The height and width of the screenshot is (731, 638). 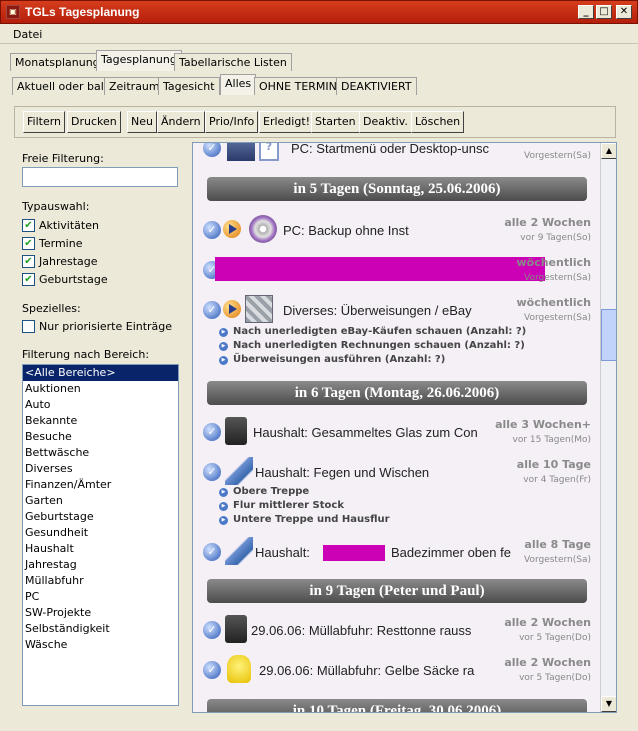 I want to click on tab-tabellarische-listen: Tabellarische Listen, so click(x=233, y=62).